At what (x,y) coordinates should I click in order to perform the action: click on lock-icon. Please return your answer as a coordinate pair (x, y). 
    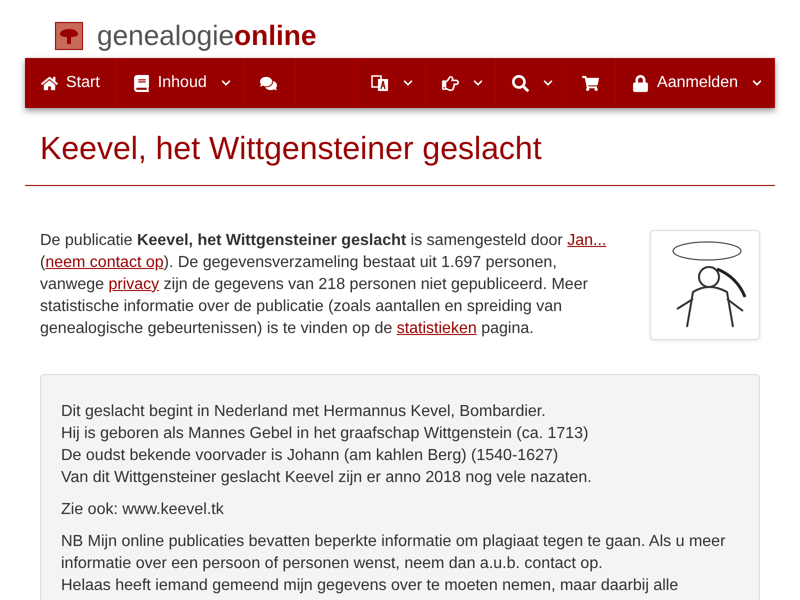
    Looking at the image, I should click on (641, 83).